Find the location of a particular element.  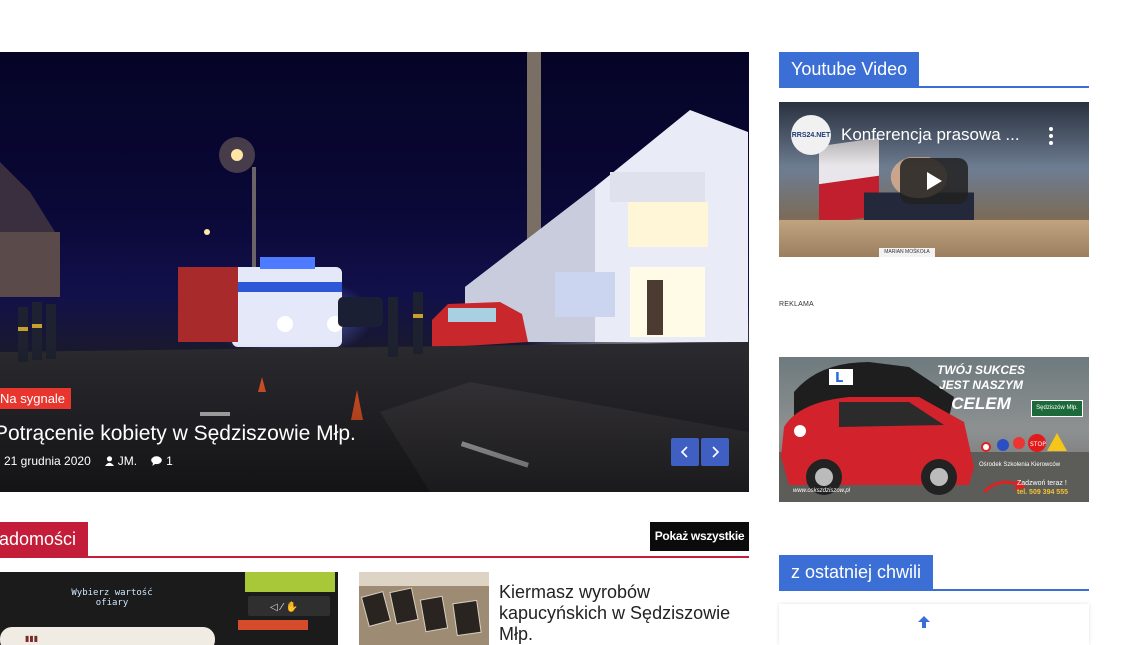

ad-phone: tel. 509 394 555 is located at coordinates (1042, 492).